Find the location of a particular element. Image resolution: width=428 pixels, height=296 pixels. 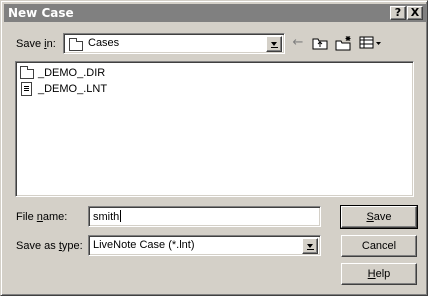

save-as-type-value: LiveNote Case (*.lnt) is located at coordinates (144, 245).